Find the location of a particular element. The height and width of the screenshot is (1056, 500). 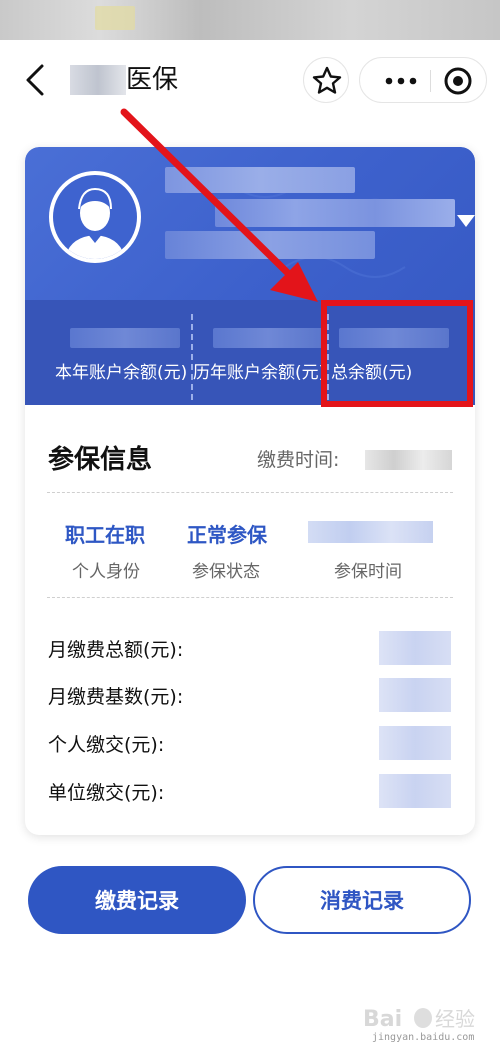

pay-time-value-blurred is located at coordinates (408, 460).